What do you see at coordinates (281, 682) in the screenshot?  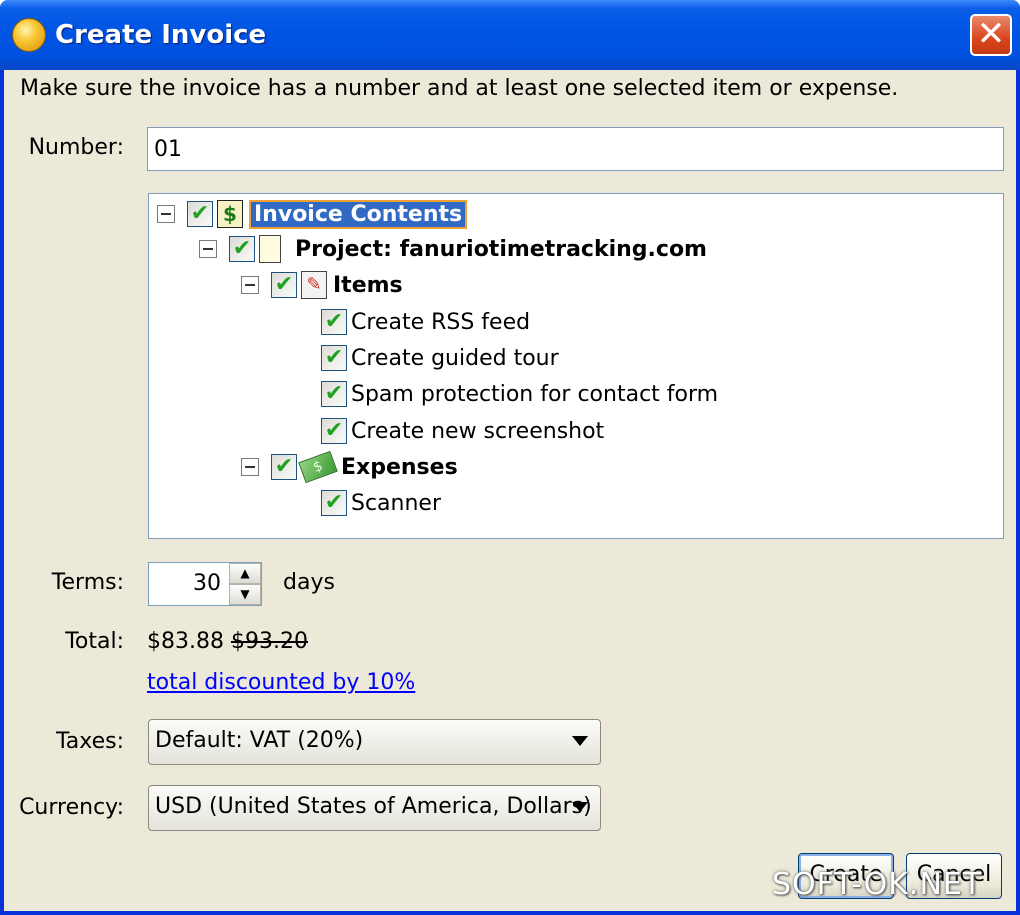 I see `discount-link: total discounted by 10%` at bounding box center [281, 682].